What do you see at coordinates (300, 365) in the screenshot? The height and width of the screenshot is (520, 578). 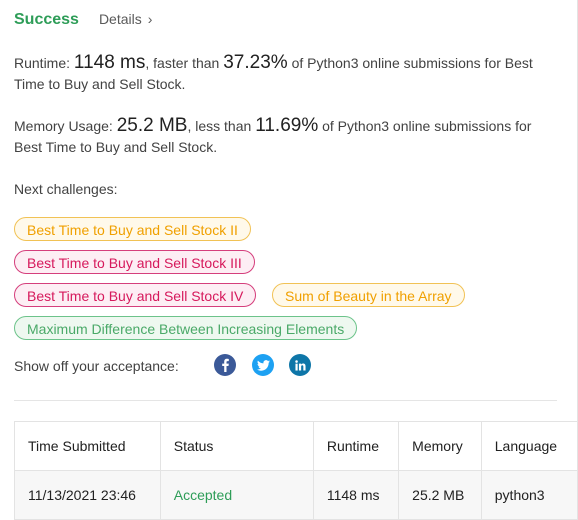 I see `linkedin-icon` at bounding box center [300, 365].